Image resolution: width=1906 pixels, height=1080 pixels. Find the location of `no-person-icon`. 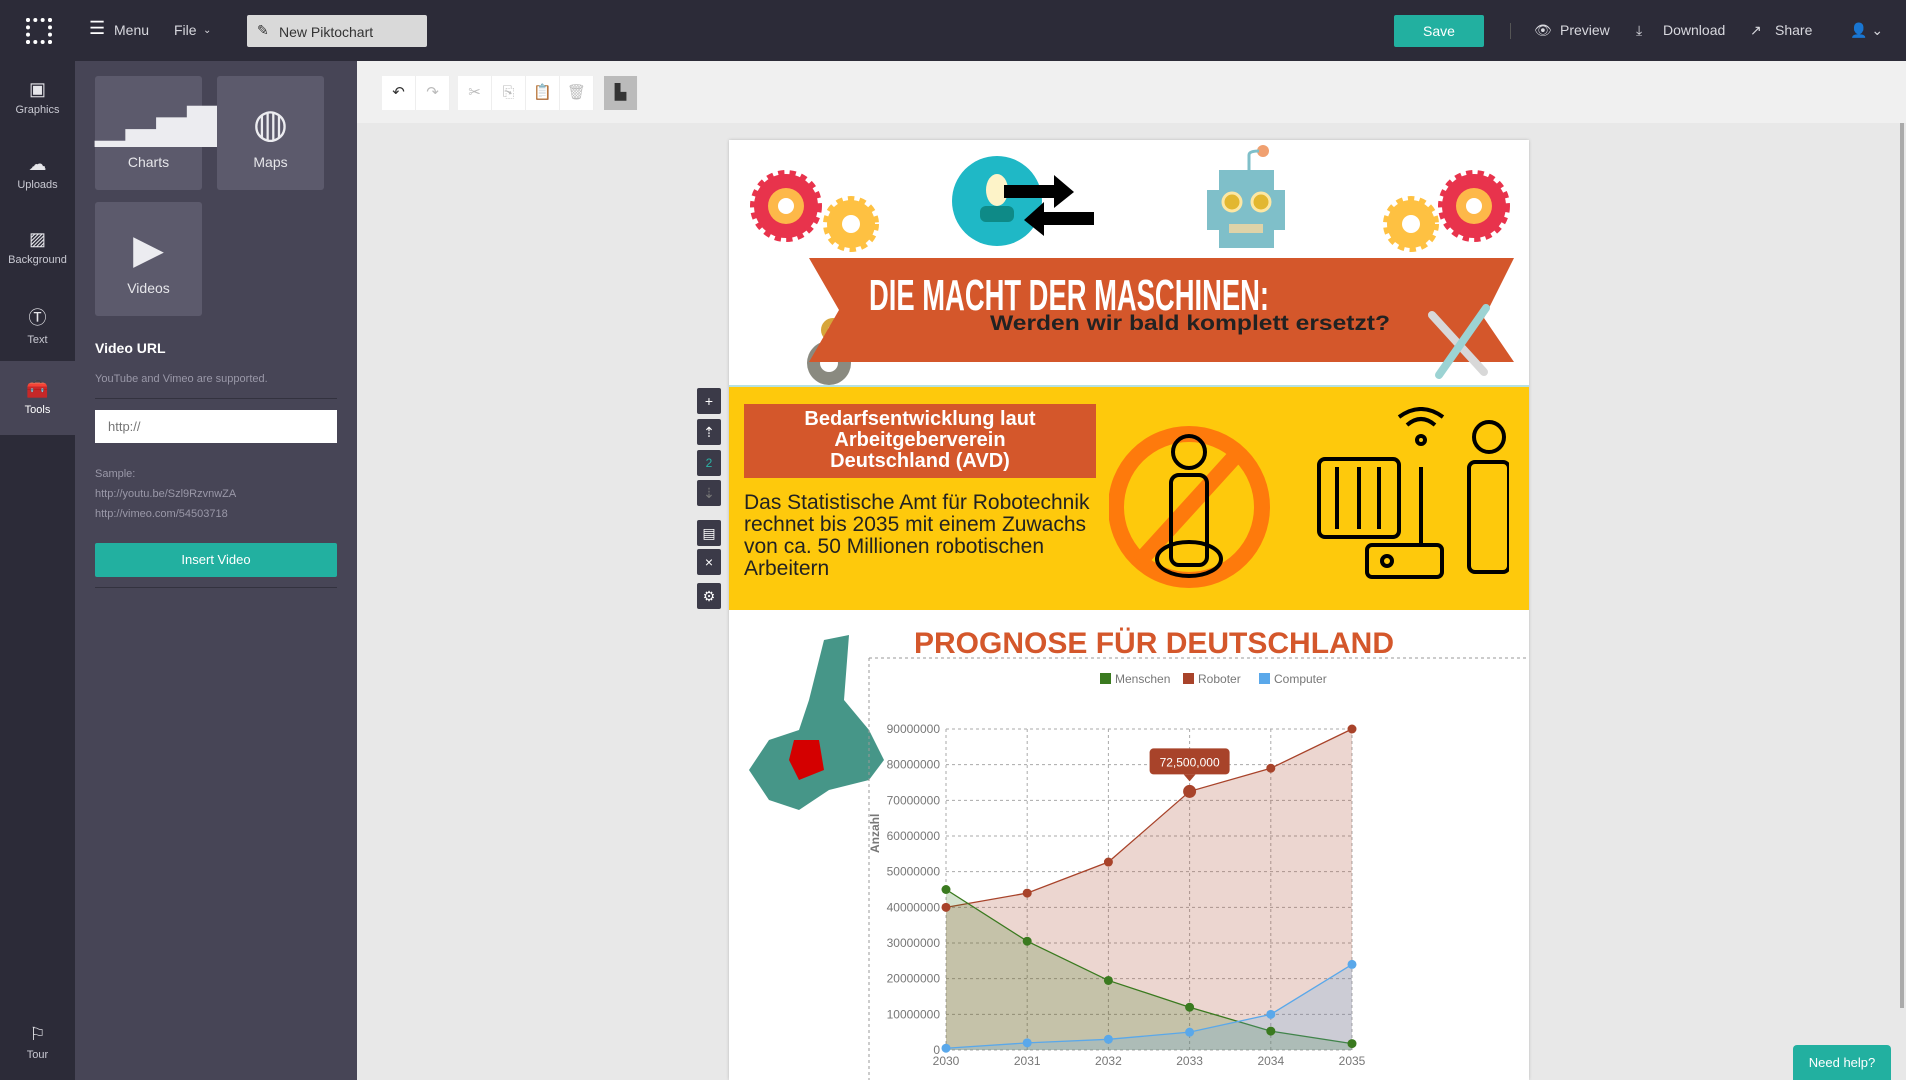

no-person-icon is located at coordinates (1189, 507).